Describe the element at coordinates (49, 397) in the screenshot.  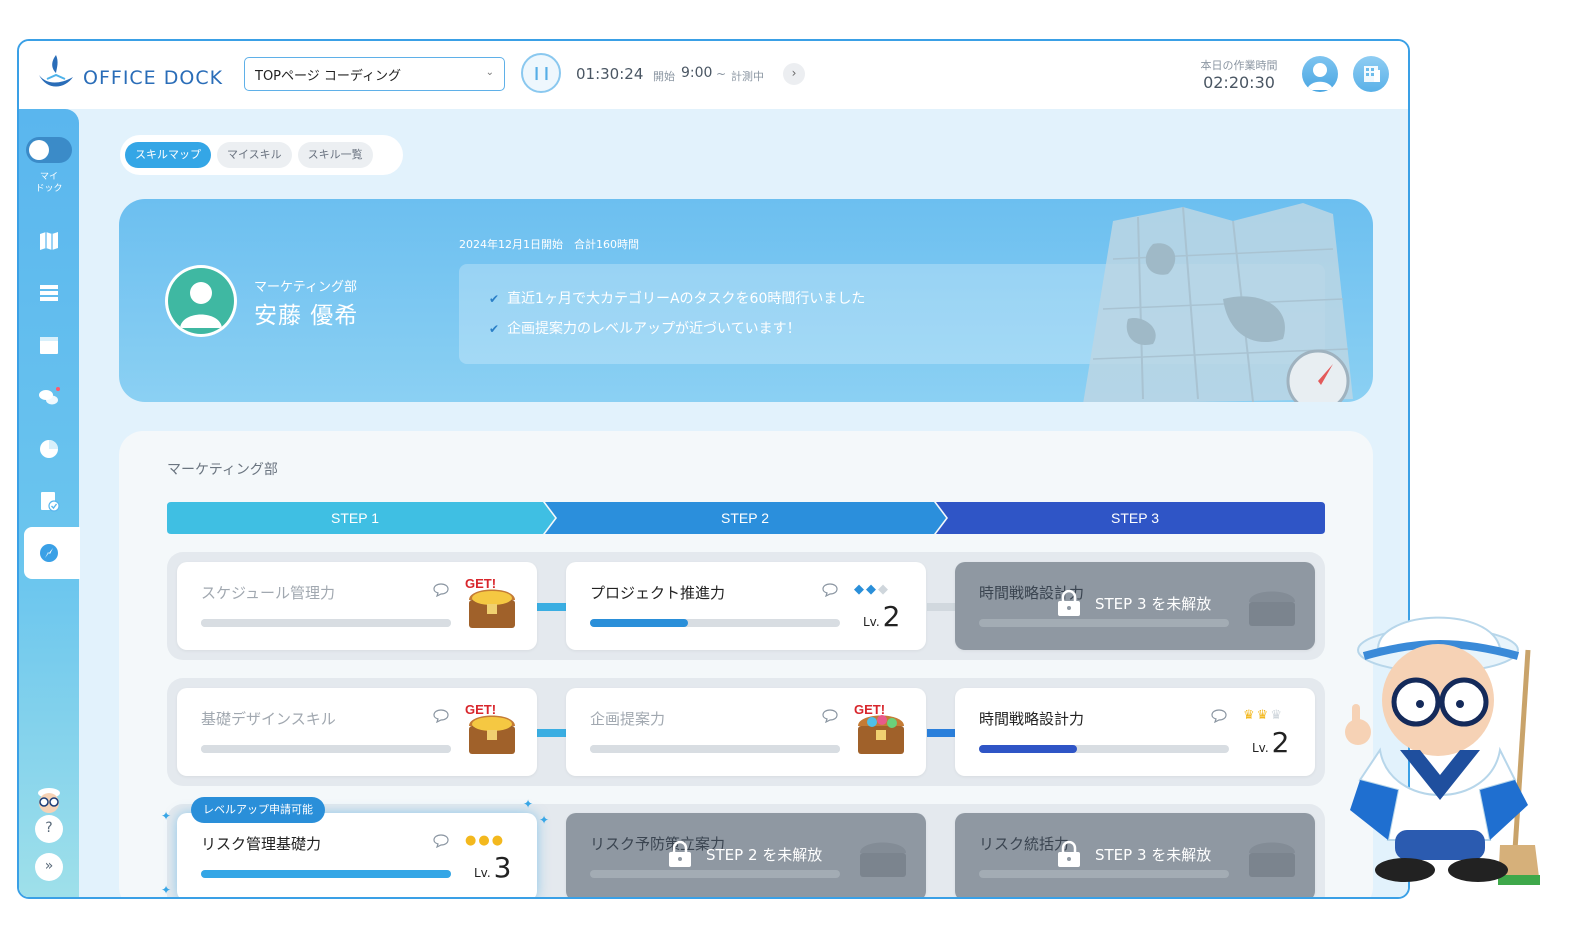
I see `chat-icon` at that location.